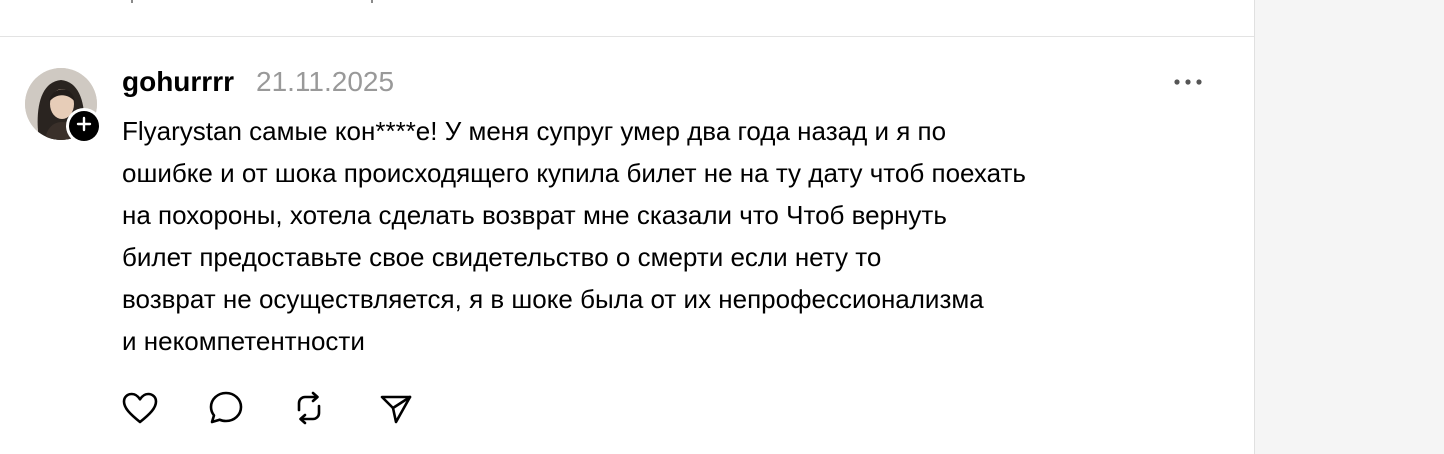 This screenshot has width=1444, height=454. Describe the element at coordinates (178, 82) in the screenshot. I see `author-username: gohurrrr` at that location.